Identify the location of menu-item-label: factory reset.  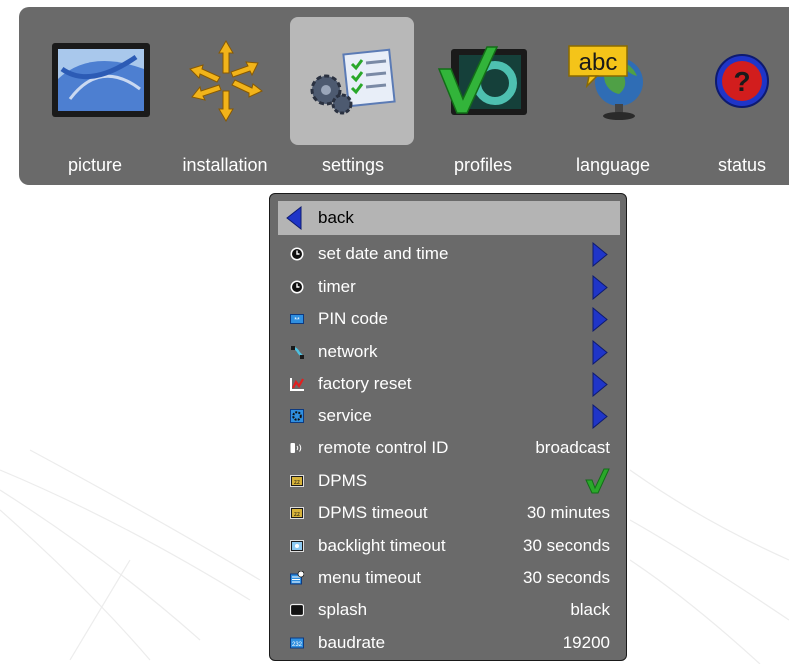
(365, 383).